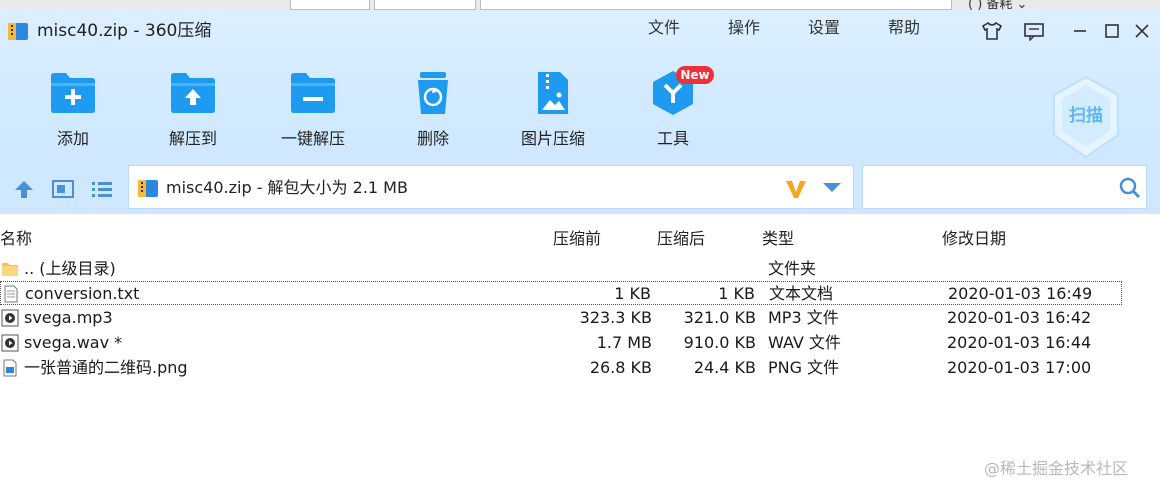 Image resolution: width=1160 pixels, height=492 pixels. What do you see at coordinates (68, 317) in the screenshot?
I see `file-name: svega.mp3` at bounding box center [68, 317].